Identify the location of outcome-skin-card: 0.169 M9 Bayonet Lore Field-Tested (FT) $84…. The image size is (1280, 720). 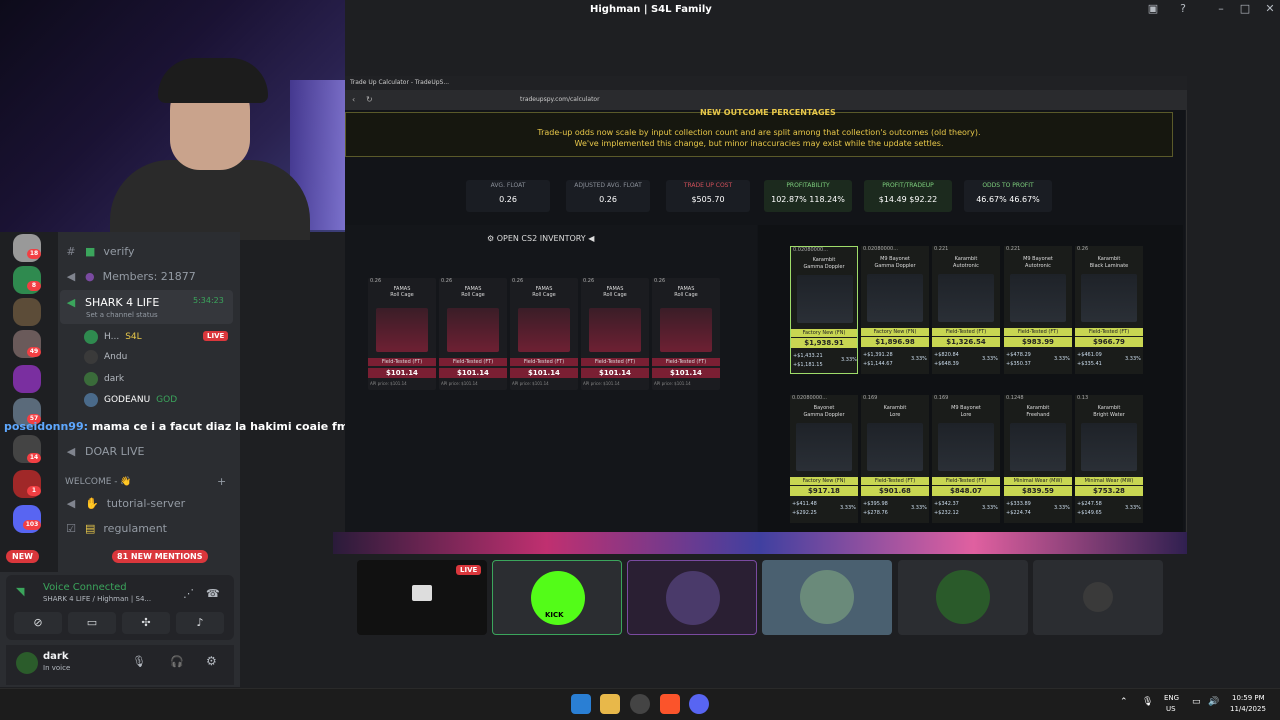
(966, 459).